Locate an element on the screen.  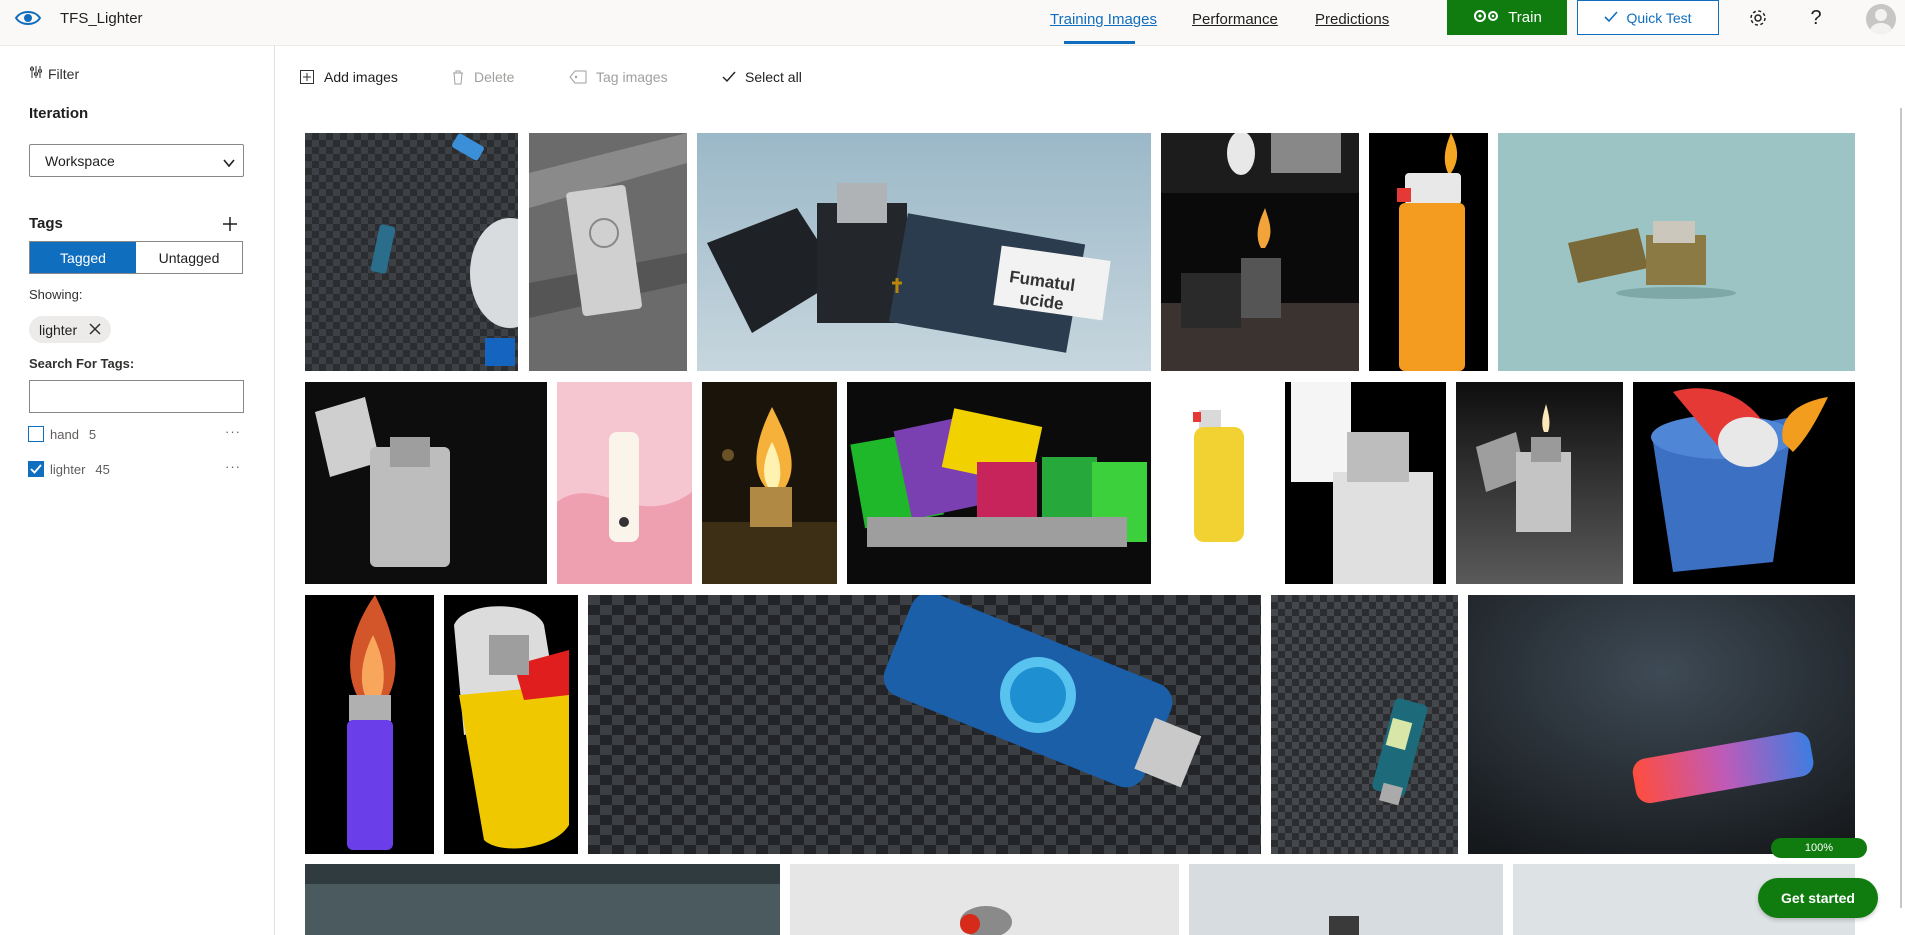
tag-row-hand: hand 5 ··· is located at coordinates (135, 434).